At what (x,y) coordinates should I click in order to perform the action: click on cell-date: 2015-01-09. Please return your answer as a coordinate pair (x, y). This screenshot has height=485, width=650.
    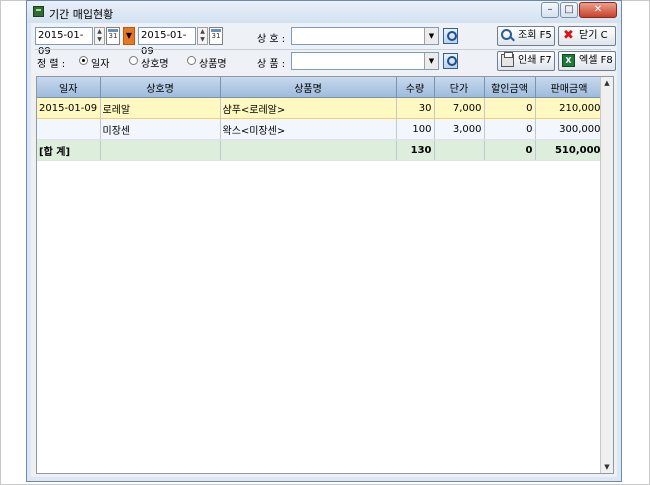
    Looking at the image, I should click on (69, 108).